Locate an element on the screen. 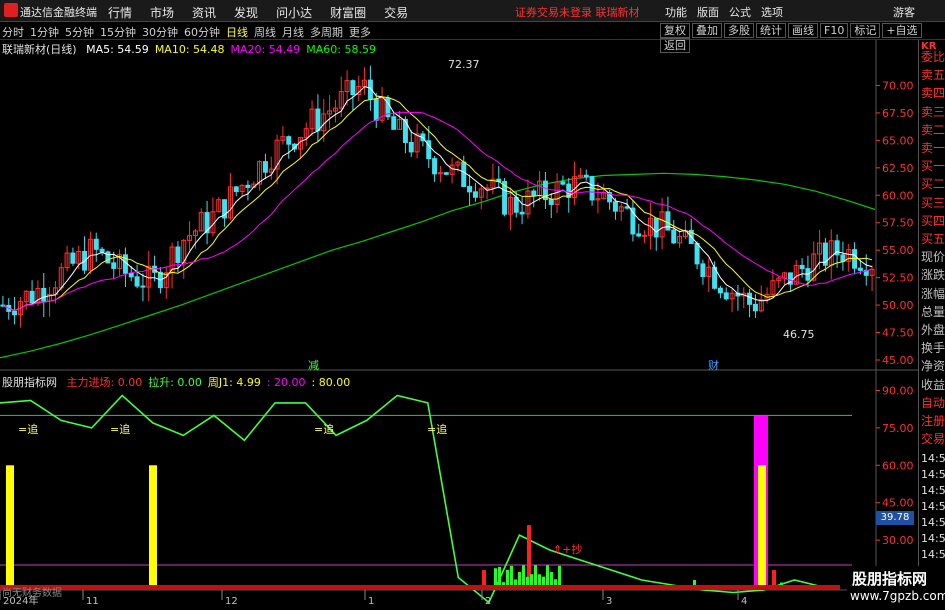 This screenshot has height=610, width=945. time-tick-label: 2 is located at coordinates (488, 601).